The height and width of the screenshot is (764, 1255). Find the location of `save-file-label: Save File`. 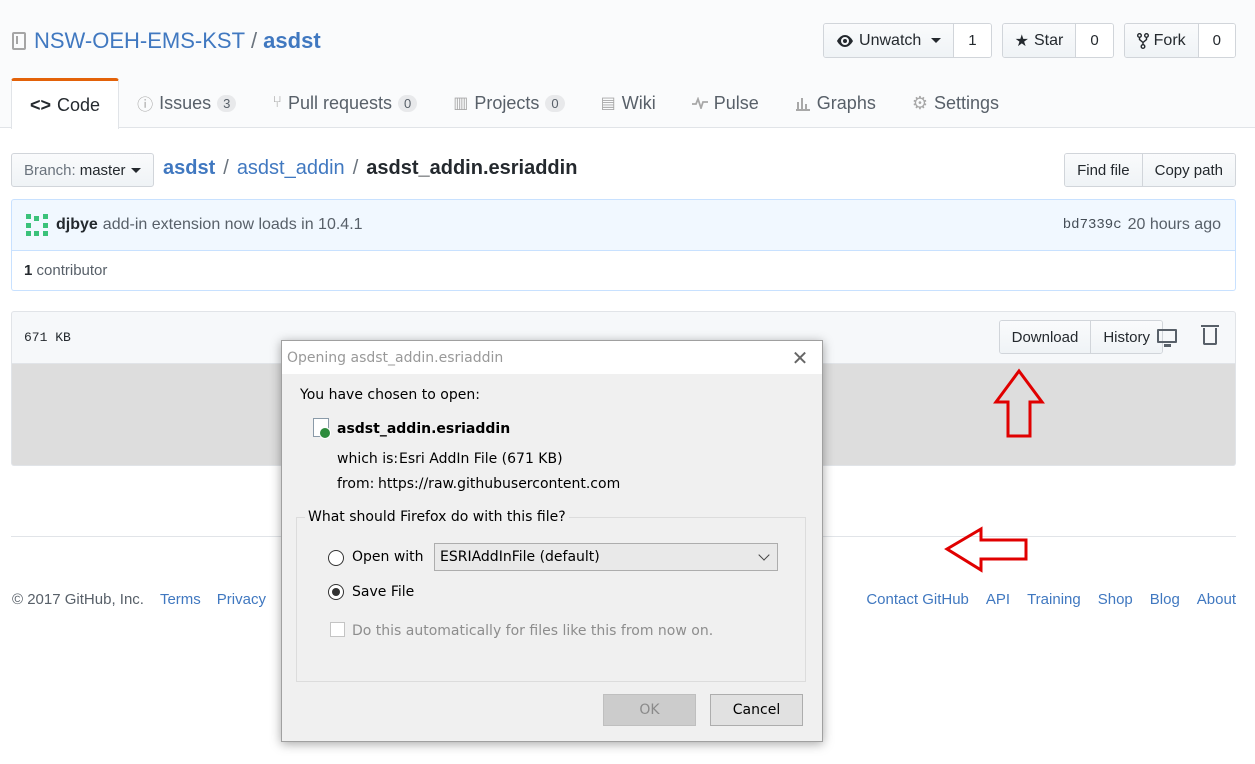

save-file-label: Save File is located at coordinates (383, 592).